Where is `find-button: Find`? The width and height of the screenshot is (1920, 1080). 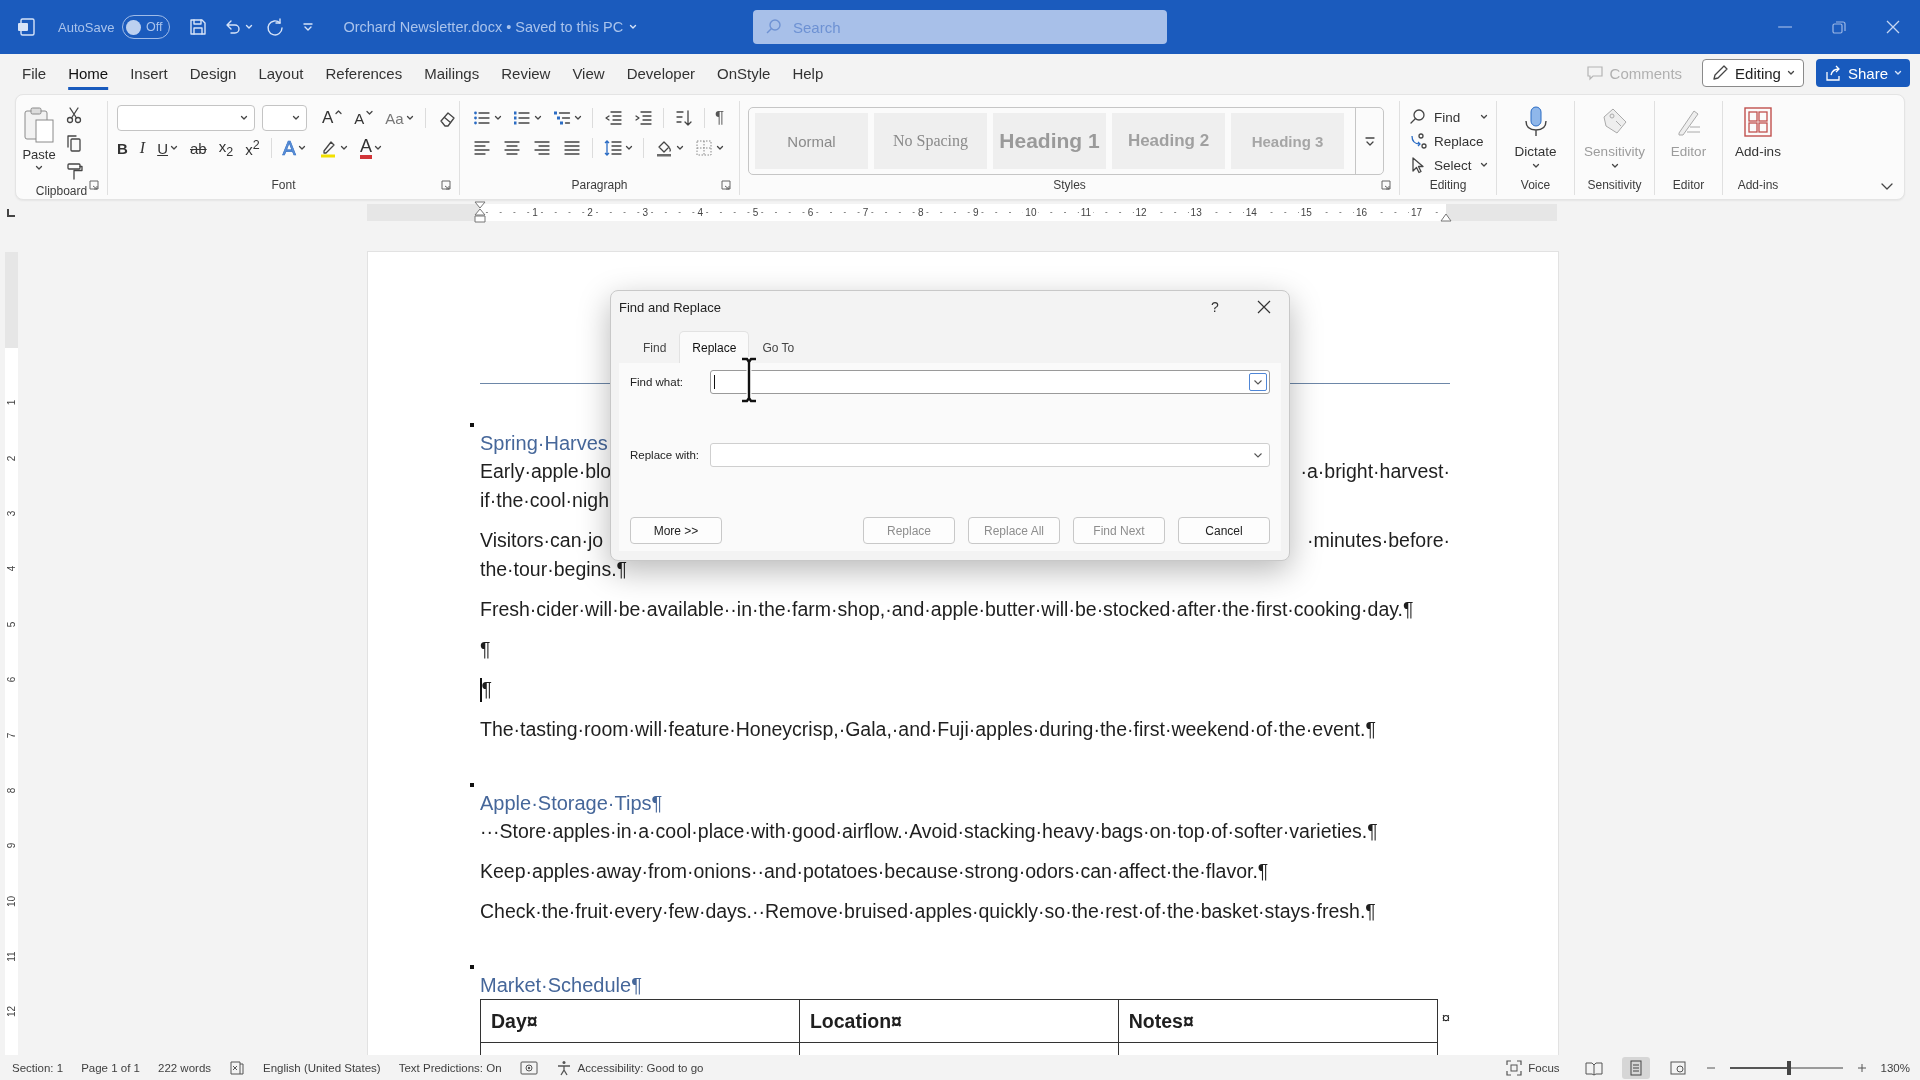 find-button: Find is located at coordinates (1448, 117).